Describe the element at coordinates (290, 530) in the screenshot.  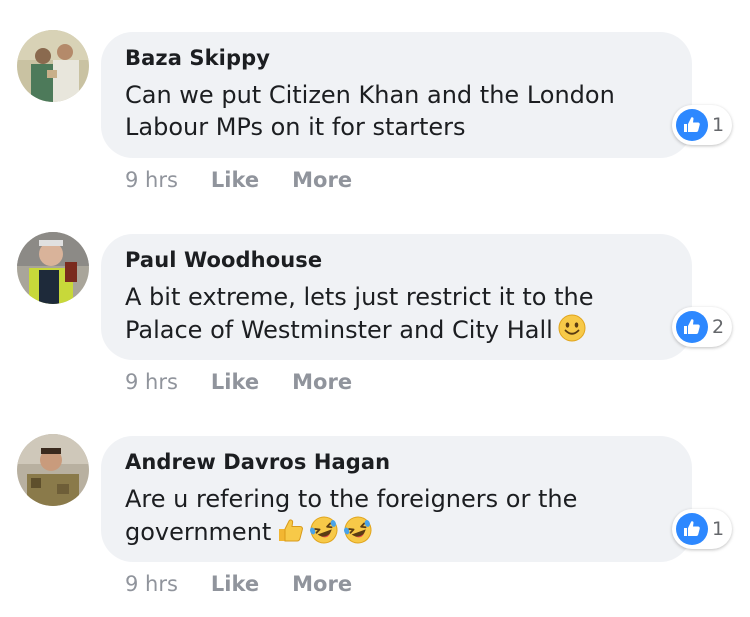
I see `thumbs-up-emoji` at that location.